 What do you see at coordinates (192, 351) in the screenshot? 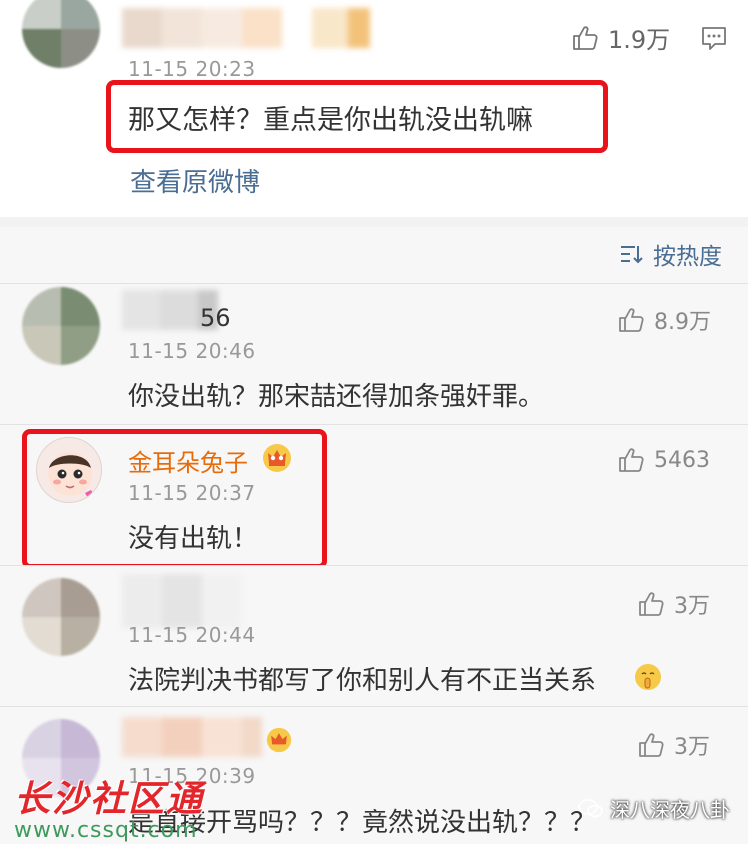
I see `comment-time: 11-15 20:46` at bounding box center [192, 351].